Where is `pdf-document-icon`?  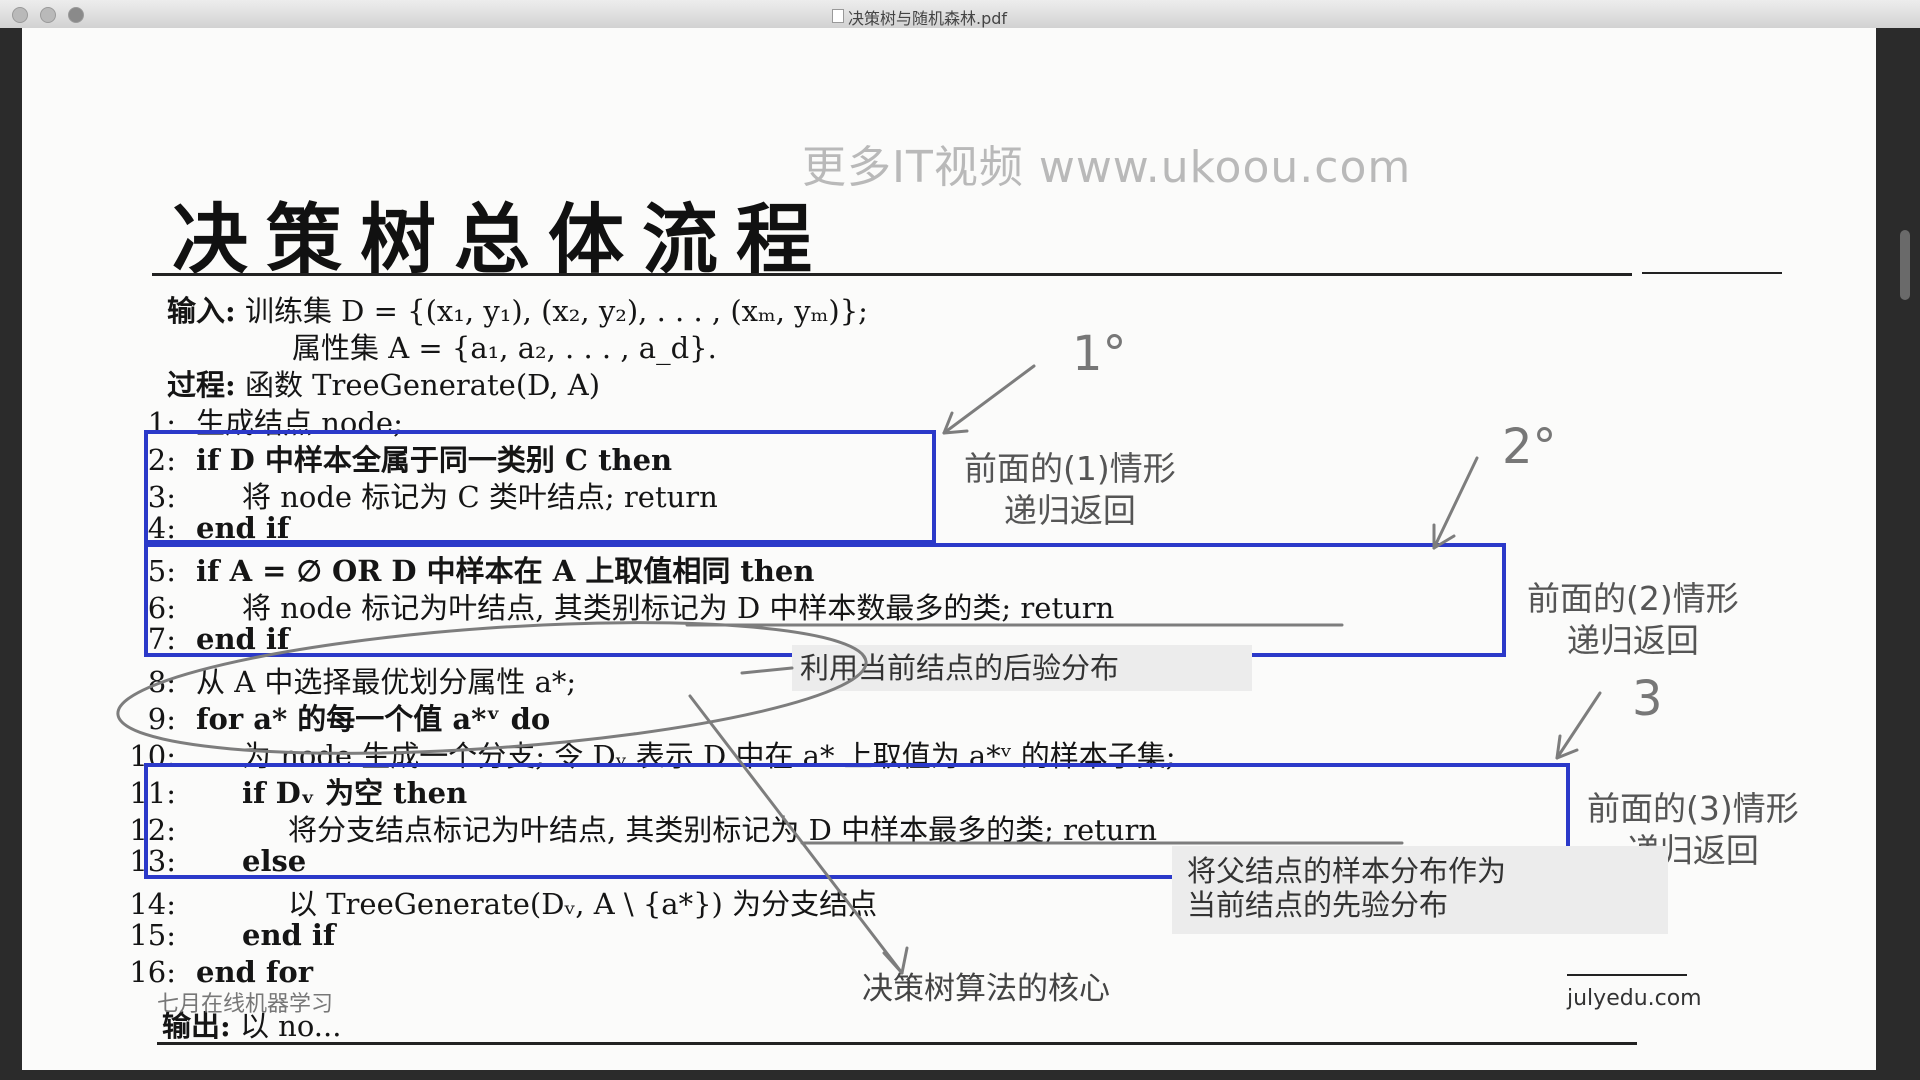 pdf-document-icon is located at coordinates (838, 16).